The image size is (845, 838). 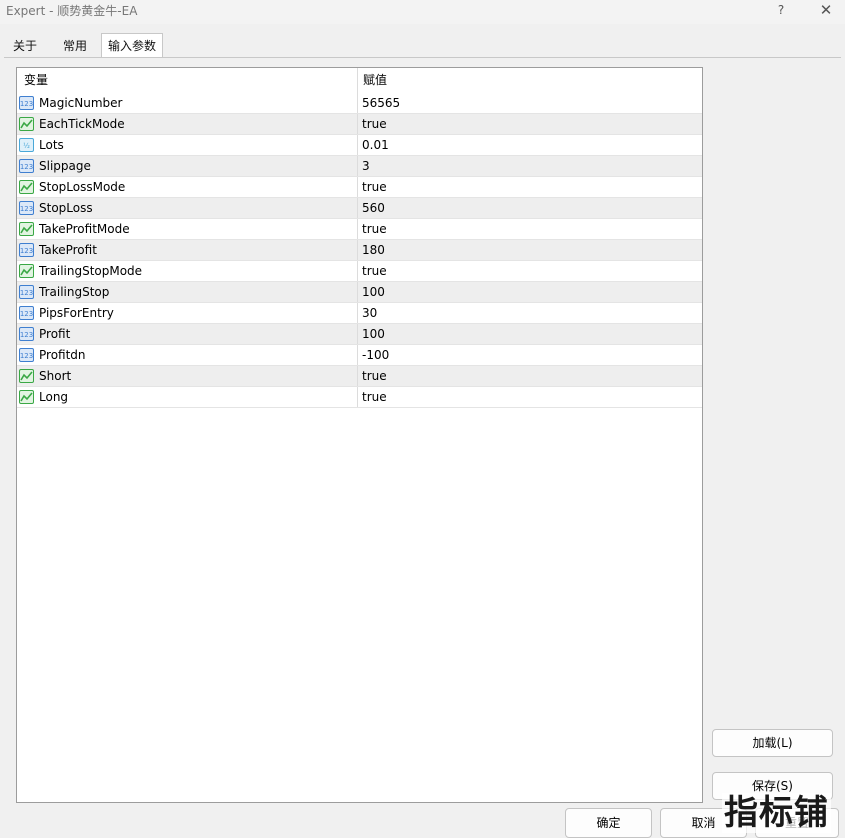 What do you see at coordinates (187, 397) in the screenshot?
I see `variable-cell: Long` at bounding box center [187, 397].